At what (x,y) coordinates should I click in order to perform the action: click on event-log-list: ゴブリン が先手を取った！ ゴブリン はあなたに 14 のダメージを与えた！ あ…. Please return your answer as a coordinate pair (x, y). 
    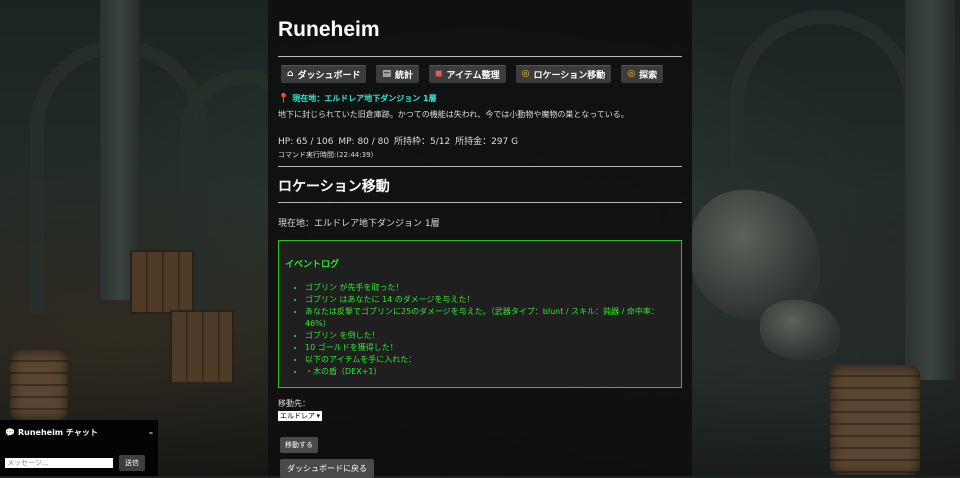
    Looking at the image, I should click on (480, 330).